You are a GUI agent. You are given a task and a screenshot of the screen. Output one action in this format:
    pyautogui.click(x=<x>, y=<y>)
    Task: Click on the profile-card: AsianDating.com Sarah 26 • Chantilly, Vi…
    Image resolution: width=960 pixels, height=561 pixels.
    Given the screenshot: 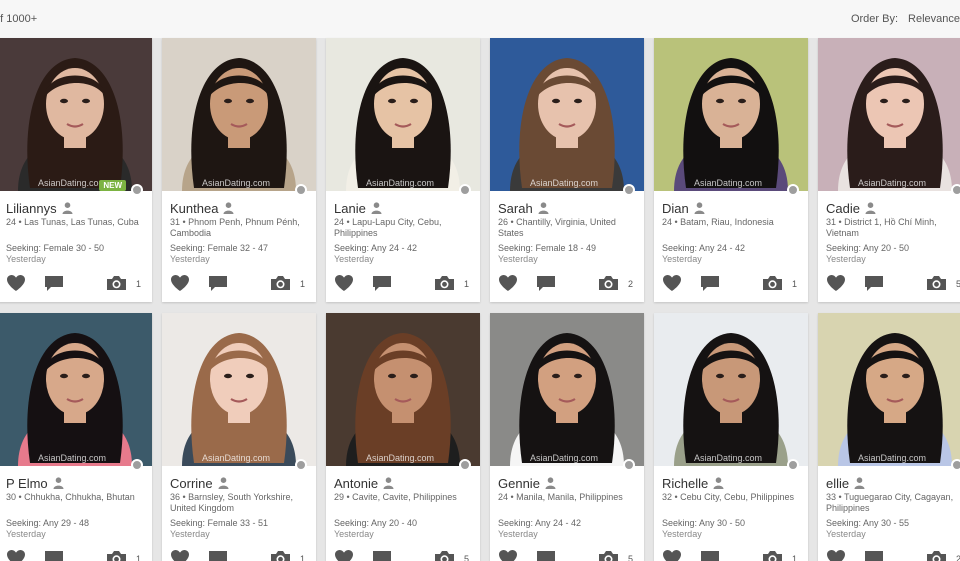 What is the action you would take?
    pyautogui.click(x=567, y=170)
    